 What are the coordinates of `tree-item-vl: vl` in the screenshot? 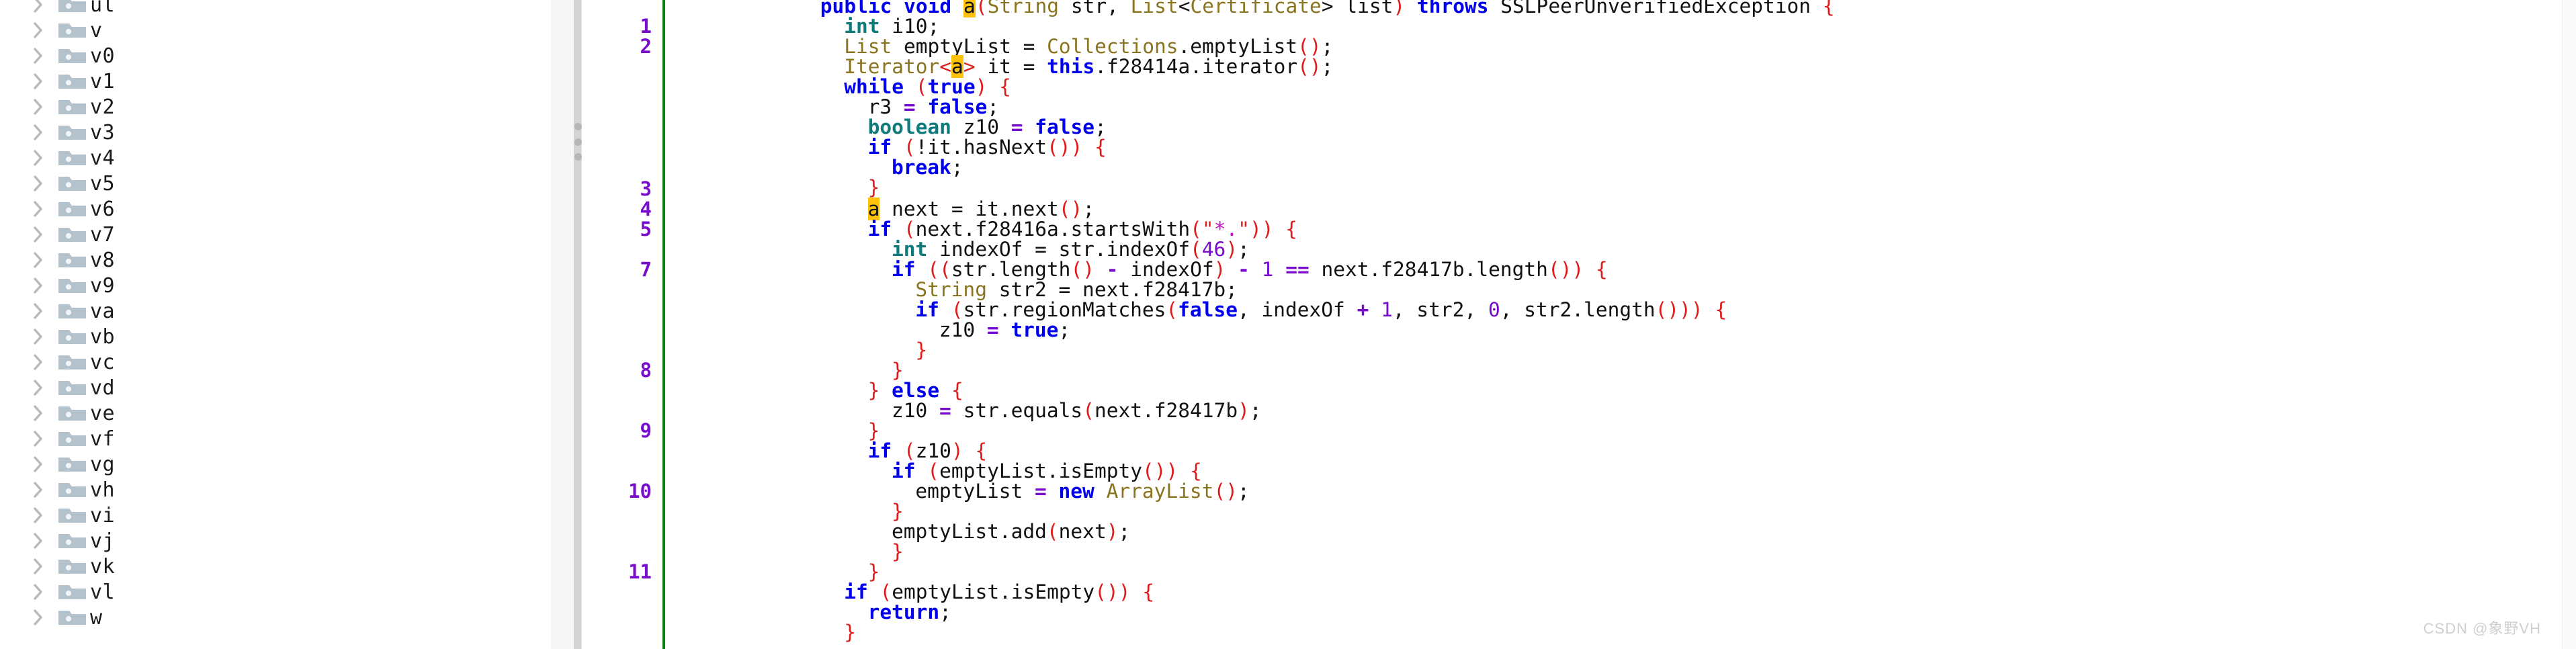 It's located at (275, 592).